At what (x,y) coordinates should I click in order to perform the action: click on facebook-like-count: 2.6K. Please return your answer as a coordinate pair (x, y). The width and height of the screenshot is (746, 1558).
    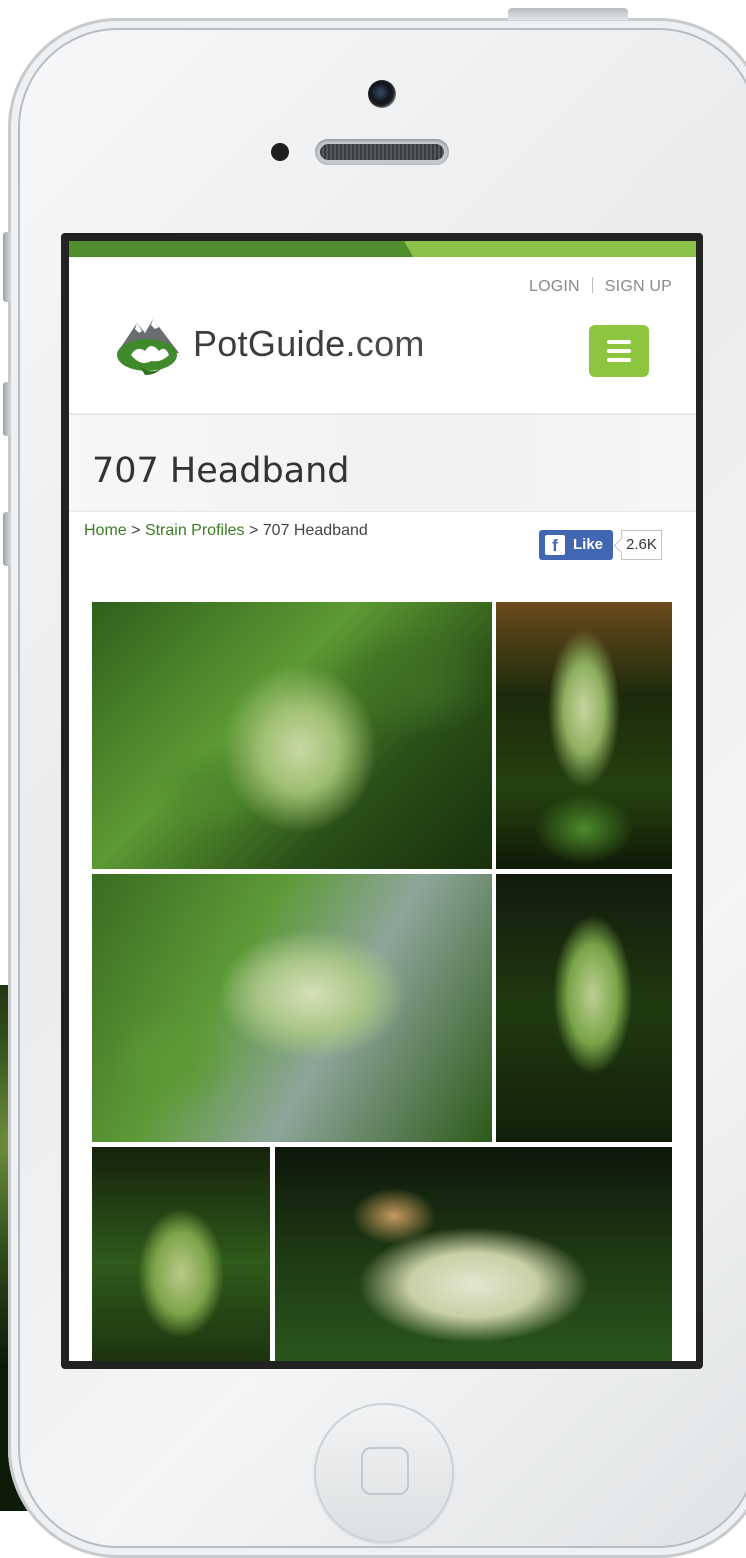
    Looking at the image, I should click on (641, 545).